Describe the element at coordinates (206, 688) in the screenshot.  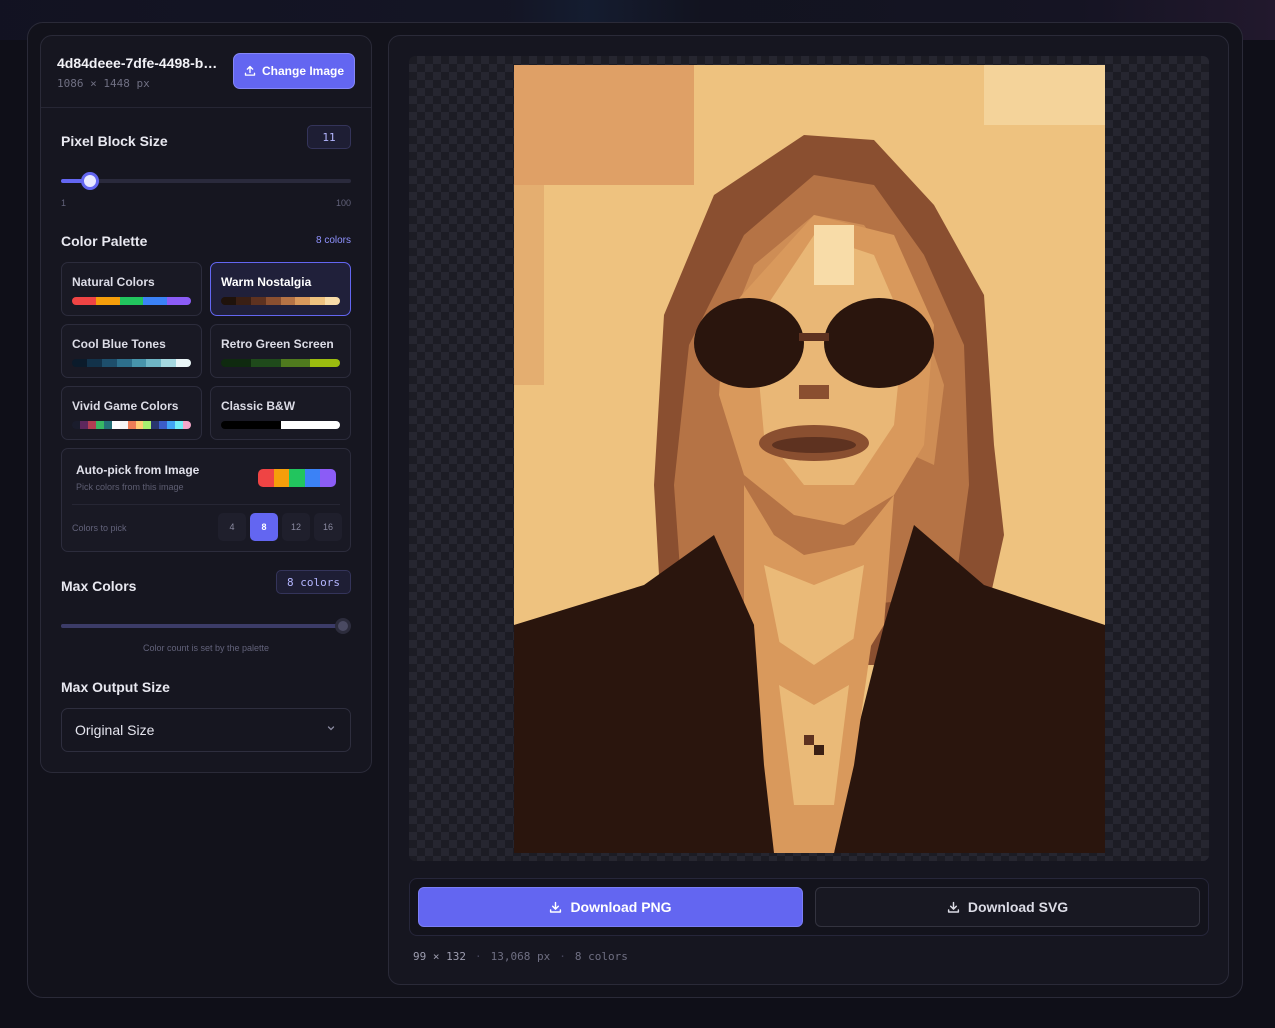
I see `output-size-row: Max Output Size` at that location.